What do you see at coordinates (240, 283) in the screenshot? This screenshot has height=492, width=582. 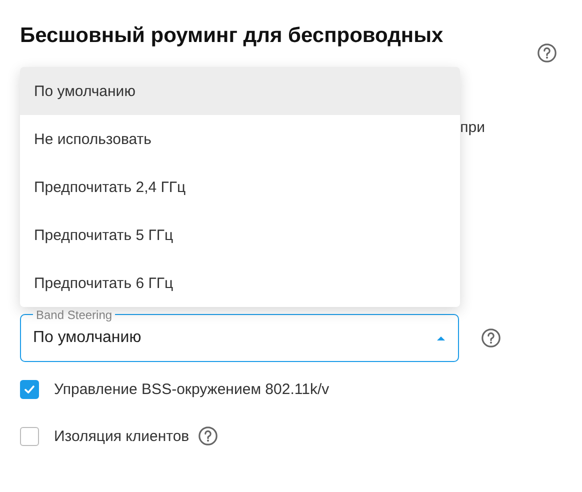 I see `menu-option: Предпочитать 6 ГГц` at bounding box center [240, 283].